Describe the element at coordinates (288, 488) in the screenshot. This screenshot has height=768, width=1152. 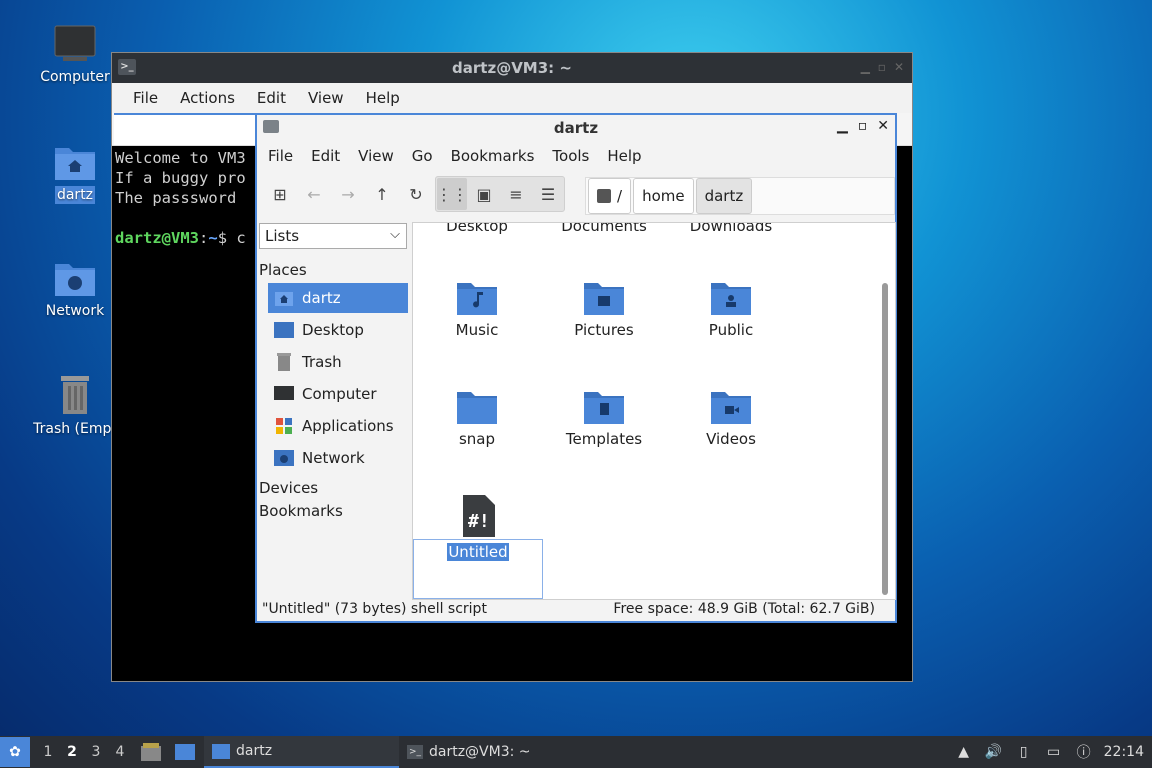
I see `devices-header: Devices` at that location.